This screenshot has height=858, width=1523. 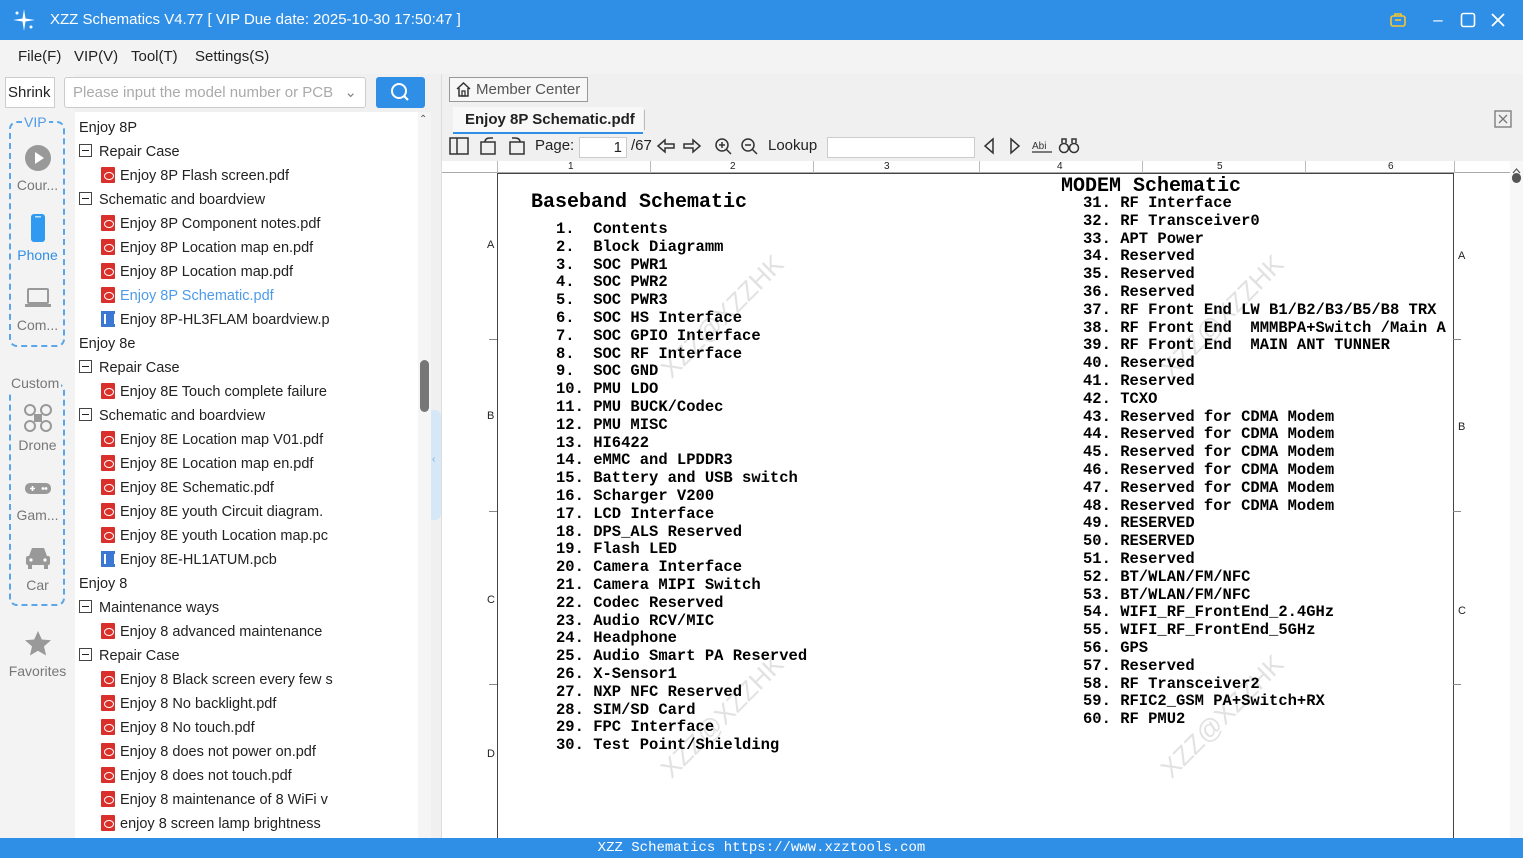 What do you see at coordinates (640, 407) in the screenshot?
I see `baseband-item: 11. PMU BUCK/Codec` at bounding box center [640, 407].